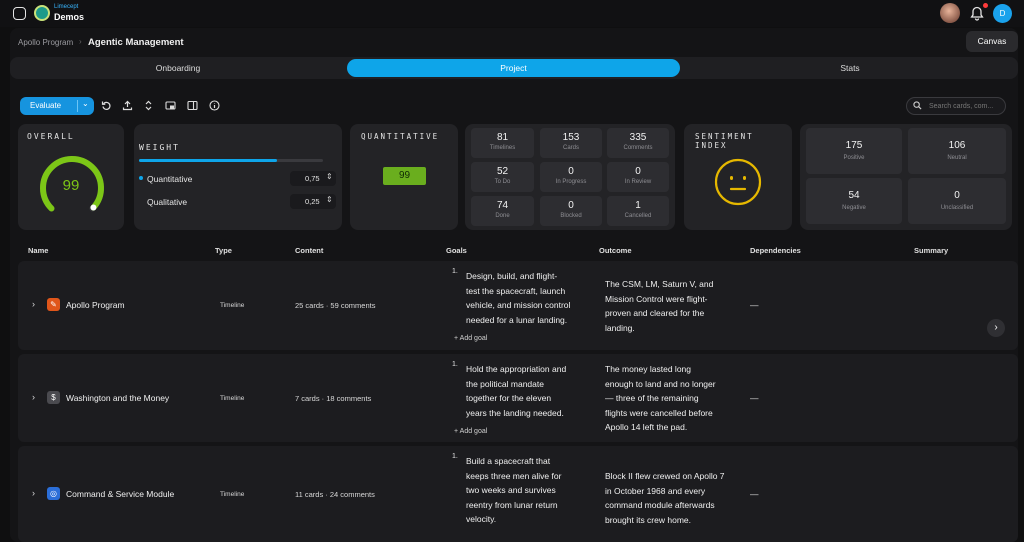 The height and width of the screenshot is (542, 1024). I want to click on notification-dot, so click(985, 5).